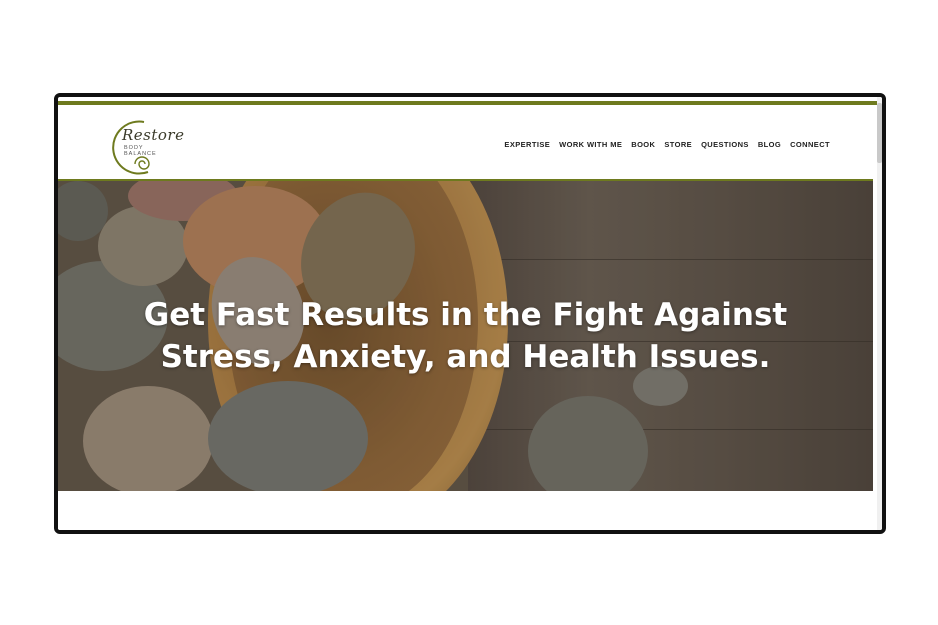  Describe the element at coordinates (643, 144) in the screenshot. I see `nav-item-book: BOOK` at that location.